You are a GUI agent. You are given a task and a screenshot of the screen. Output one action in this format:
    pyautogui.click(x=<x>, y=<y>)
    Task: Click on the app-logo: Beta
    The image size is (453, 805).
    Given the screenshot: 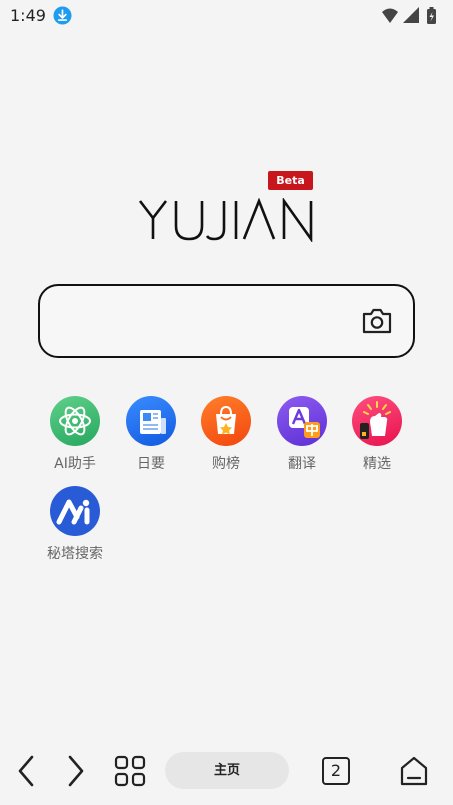 What is the action you would take?
    pyautogui.click(x=228, y=207)
    